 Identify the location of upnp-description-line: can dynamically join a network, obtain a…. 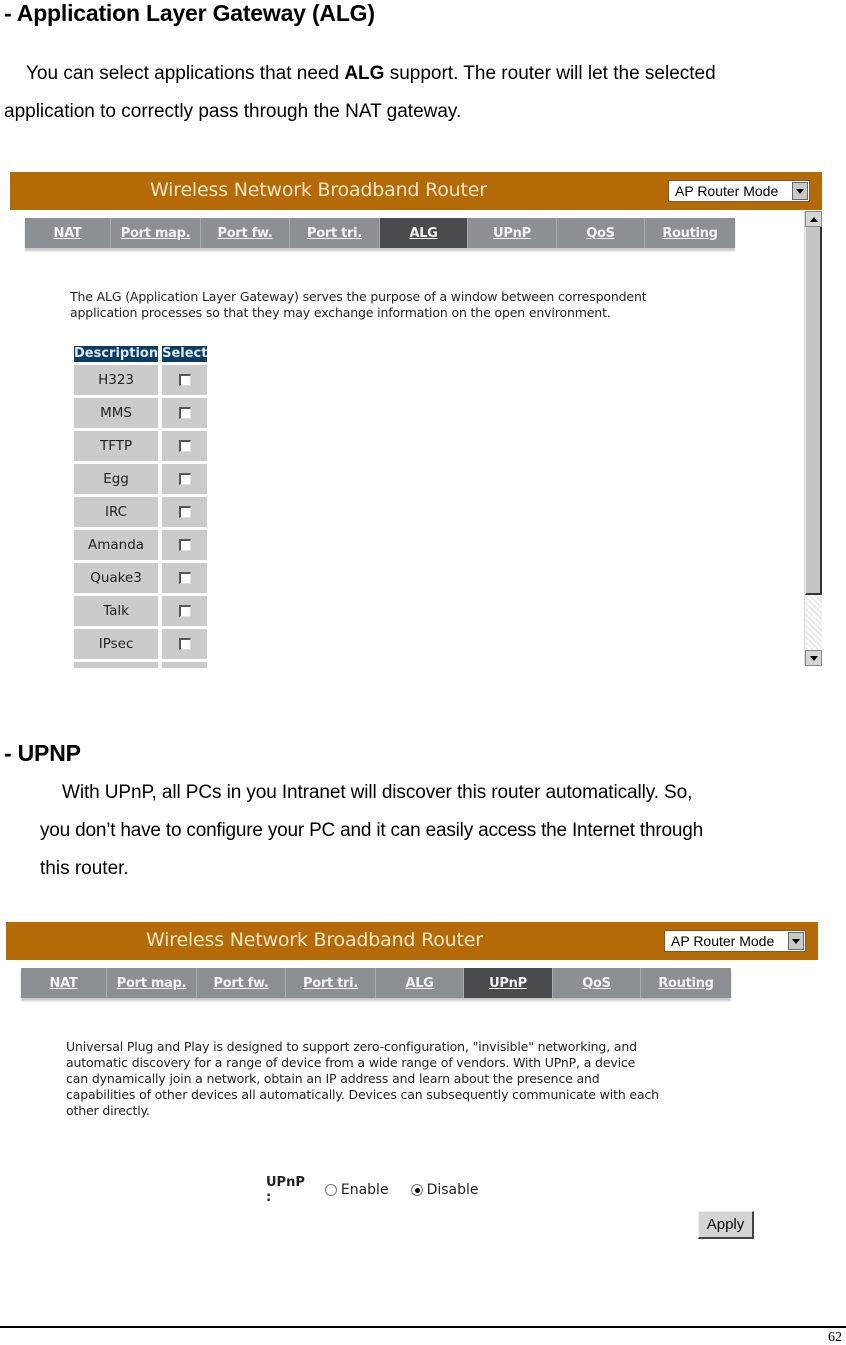
(333, 1078).